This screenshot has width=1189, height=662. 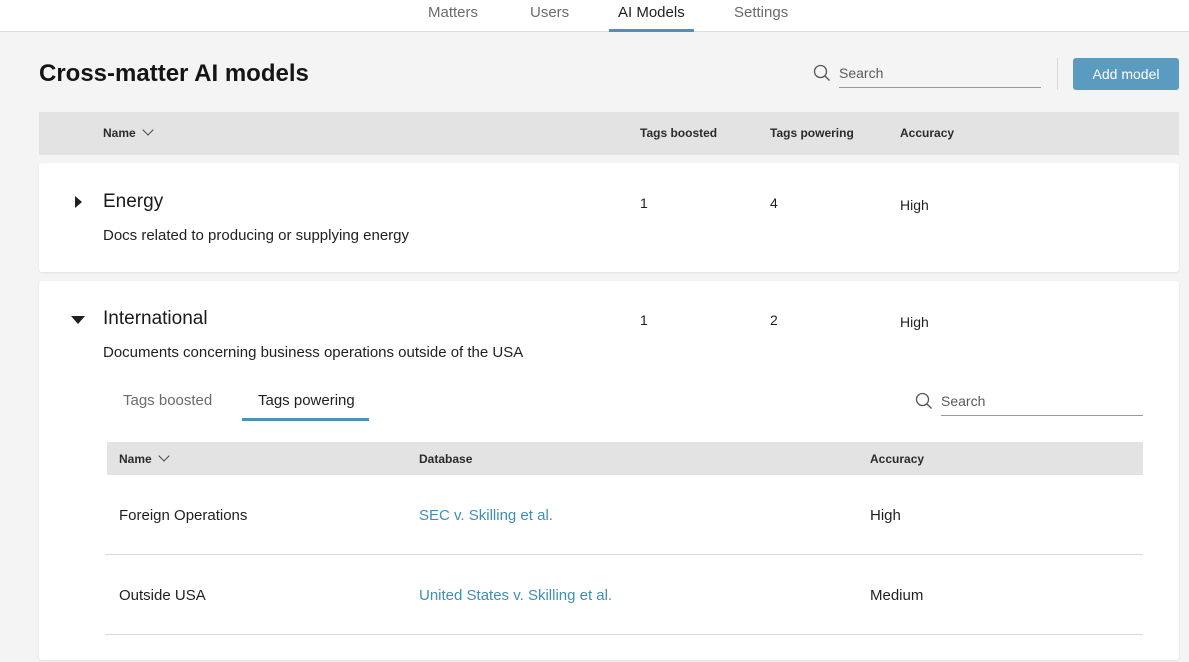 I want to click on collapse-caret-icon, so click(x=78, y=320).